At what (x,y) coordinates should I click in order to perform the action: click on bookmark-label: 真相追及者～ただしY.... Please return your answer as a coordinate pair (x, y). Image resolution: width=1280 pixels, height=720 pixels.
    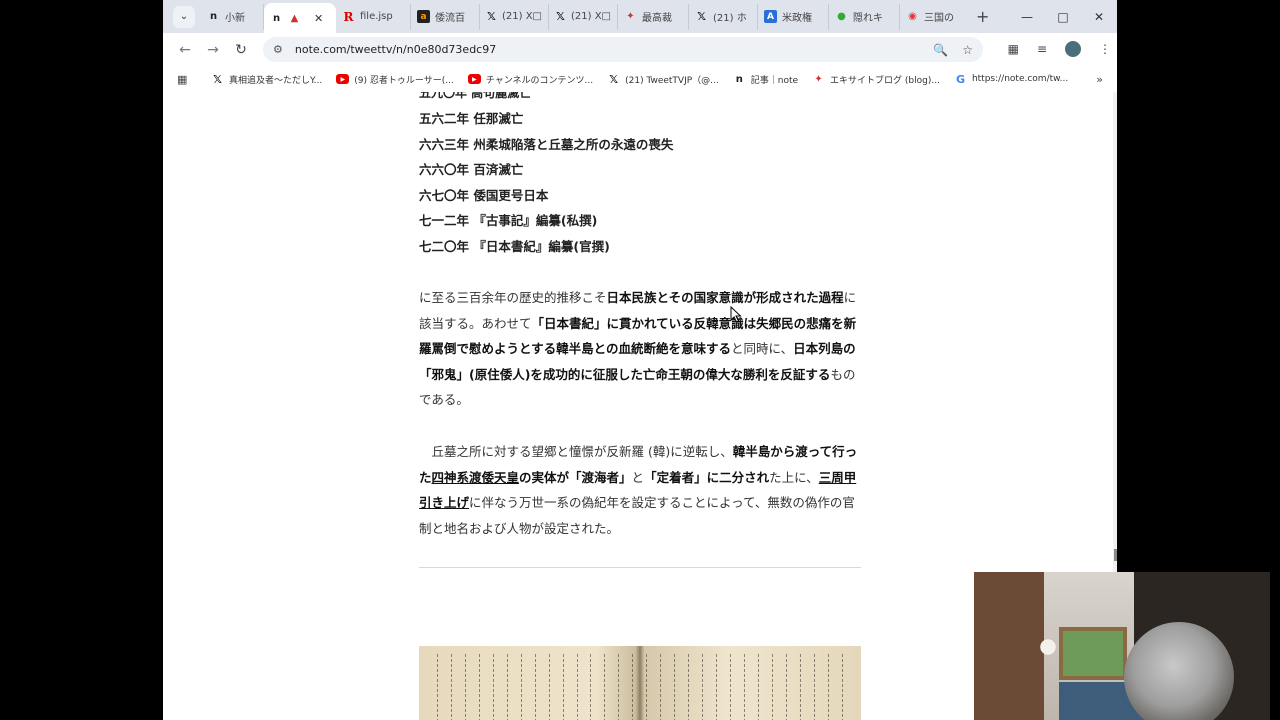
    Looking at the image, I should click on (276, 80).